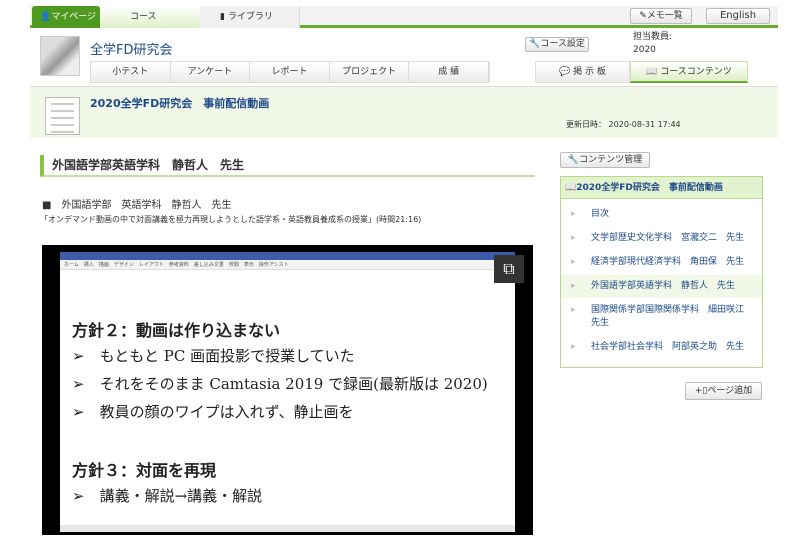 Image resolution: width=800 pixels, height=541 pixels. What do you see at coordinates (509, 269) in the screenshot?
I see `popout-icon: ⧉` at bounding box center [509, 269].